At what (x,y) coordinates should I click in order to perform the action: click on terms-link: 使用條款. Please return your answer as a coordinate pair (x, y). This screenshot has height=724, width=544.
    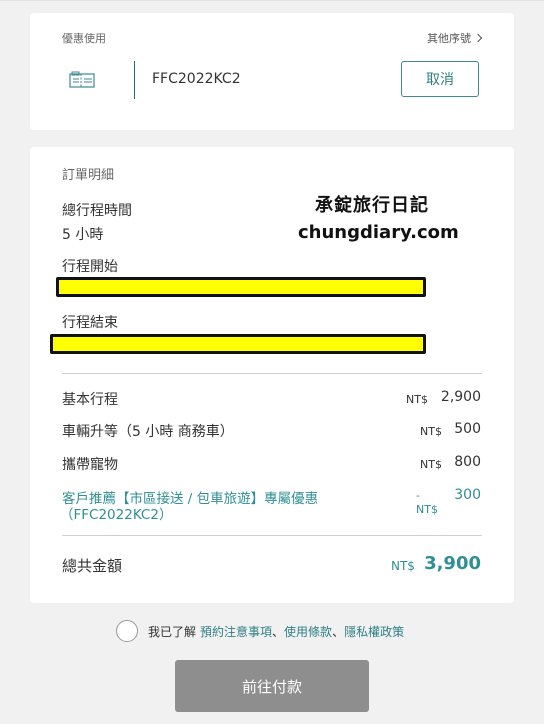
    Looking at the image, I should click on (308, 631).